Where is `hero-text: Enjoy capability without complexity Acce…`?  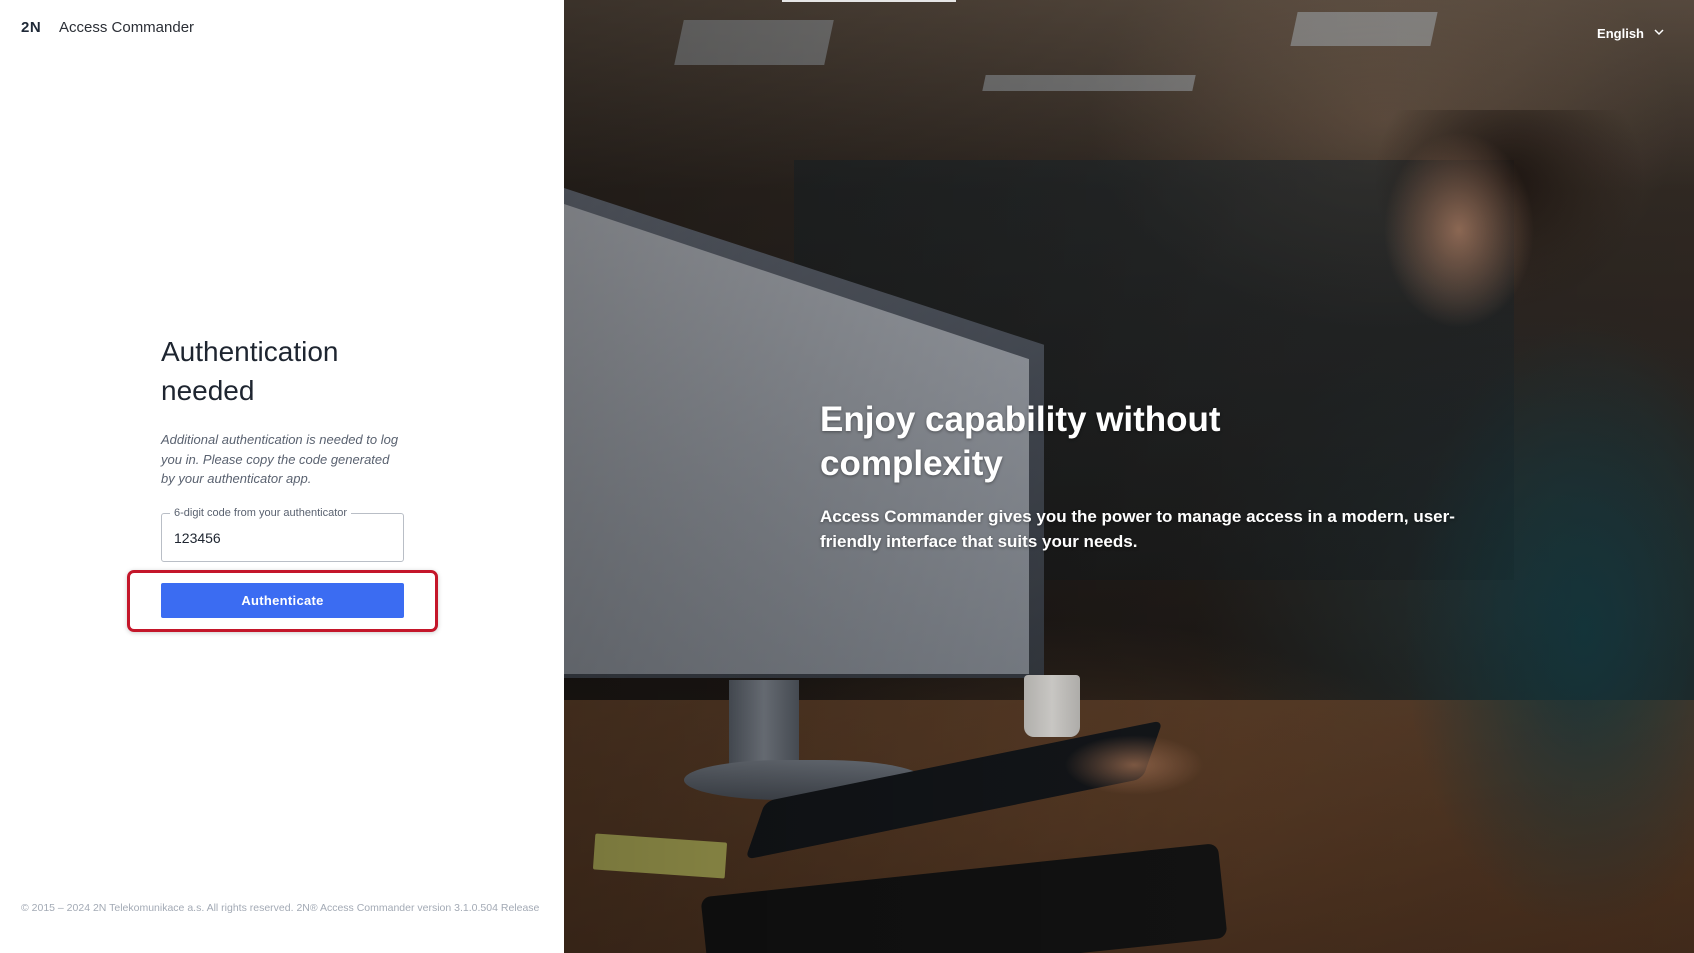
hero-text: Enjoy capability without complexity Acce… is located at coordinates (1140, 476).